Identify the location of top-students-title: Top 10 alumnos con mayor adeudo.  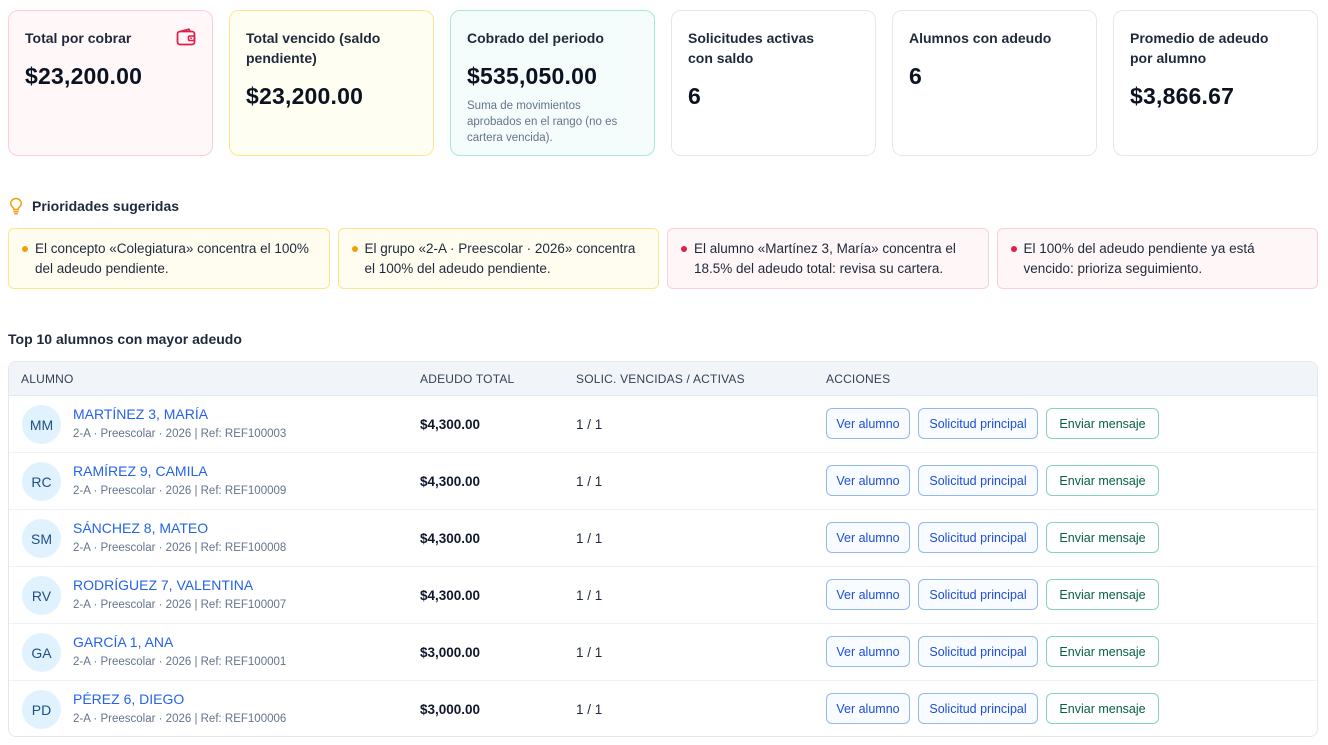
(125, 339).